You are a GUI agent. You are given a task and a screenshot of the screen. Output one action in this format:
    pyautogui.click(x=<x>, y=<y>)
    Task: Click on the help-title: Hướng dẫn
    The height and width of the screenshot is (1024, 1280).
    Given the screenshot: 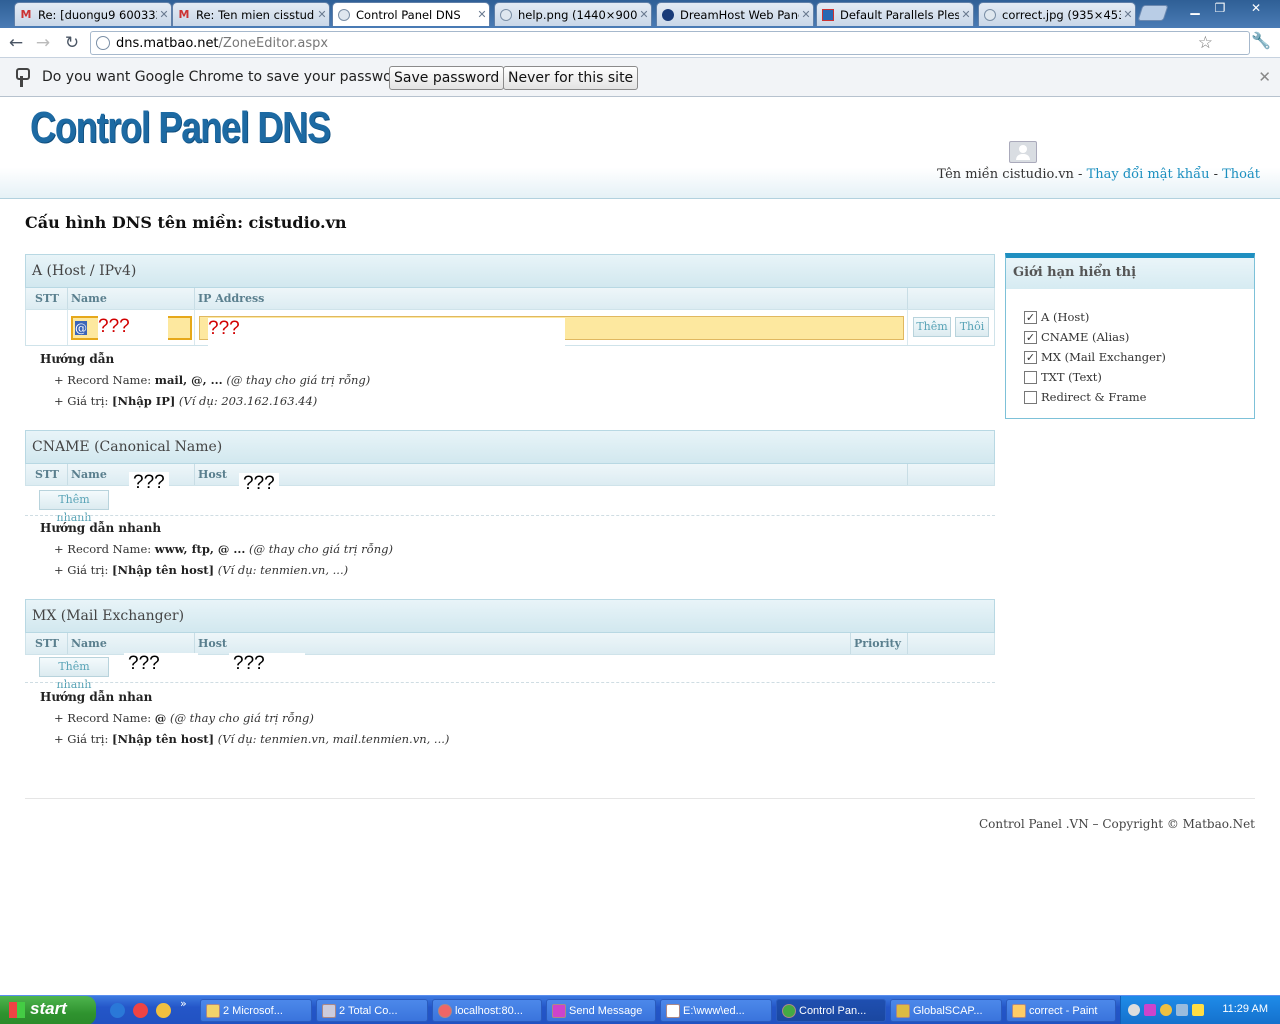 What is the action you would take?
    pyautogui.click(x=77, y=359)
    